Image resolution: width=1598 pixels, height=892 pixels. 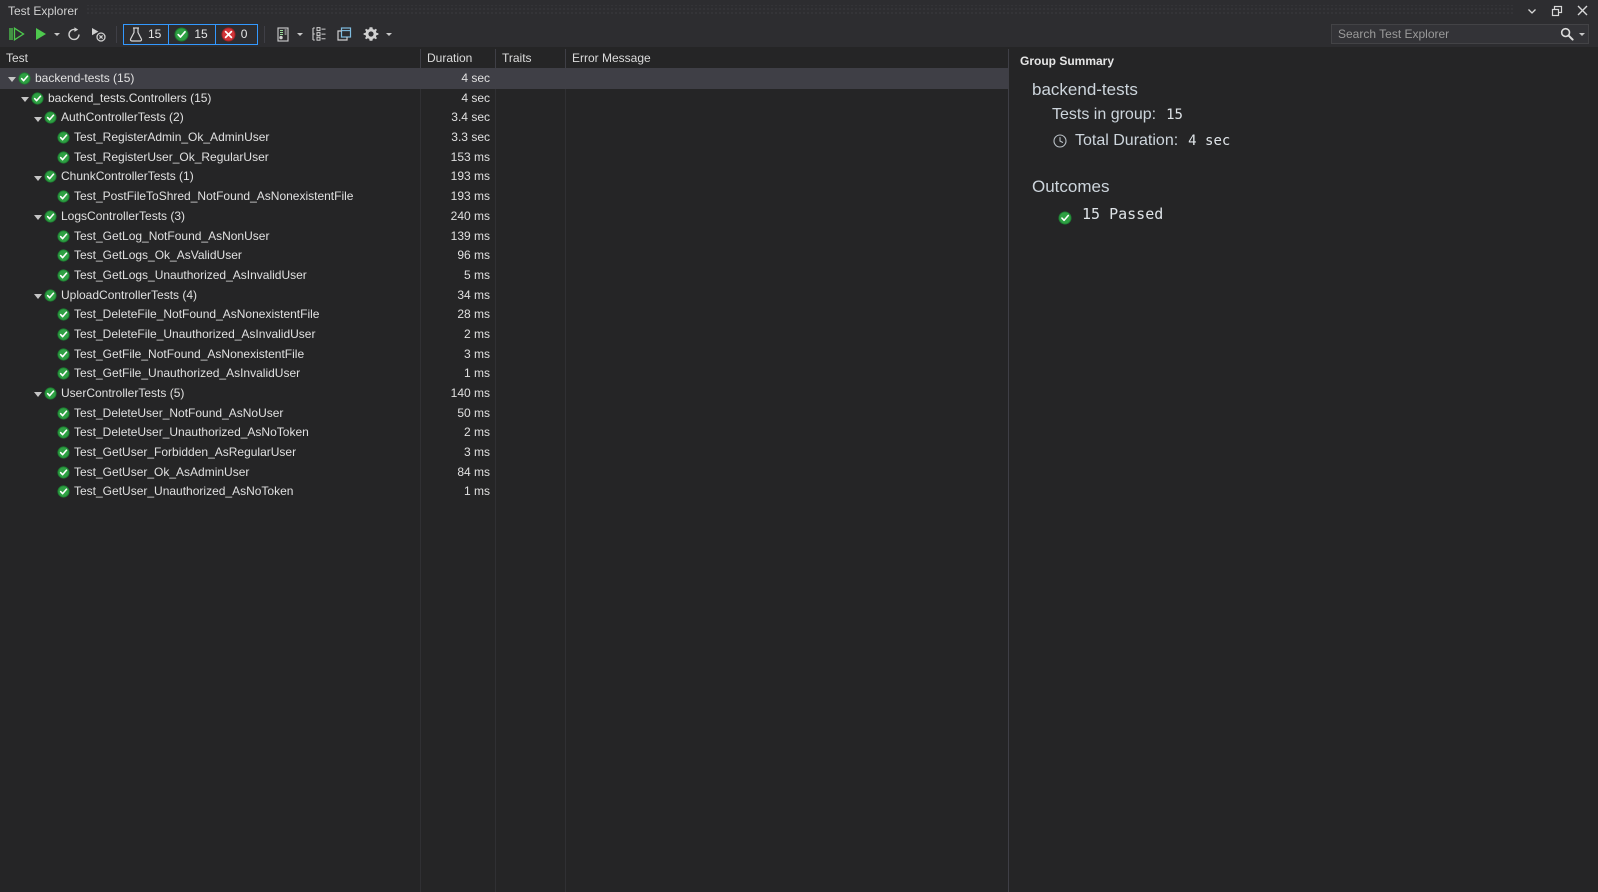 What do you see at coordinates (43, 10) in the screenshot?
I see `window-title: Test Explorer` at bounding box center [43, 10].